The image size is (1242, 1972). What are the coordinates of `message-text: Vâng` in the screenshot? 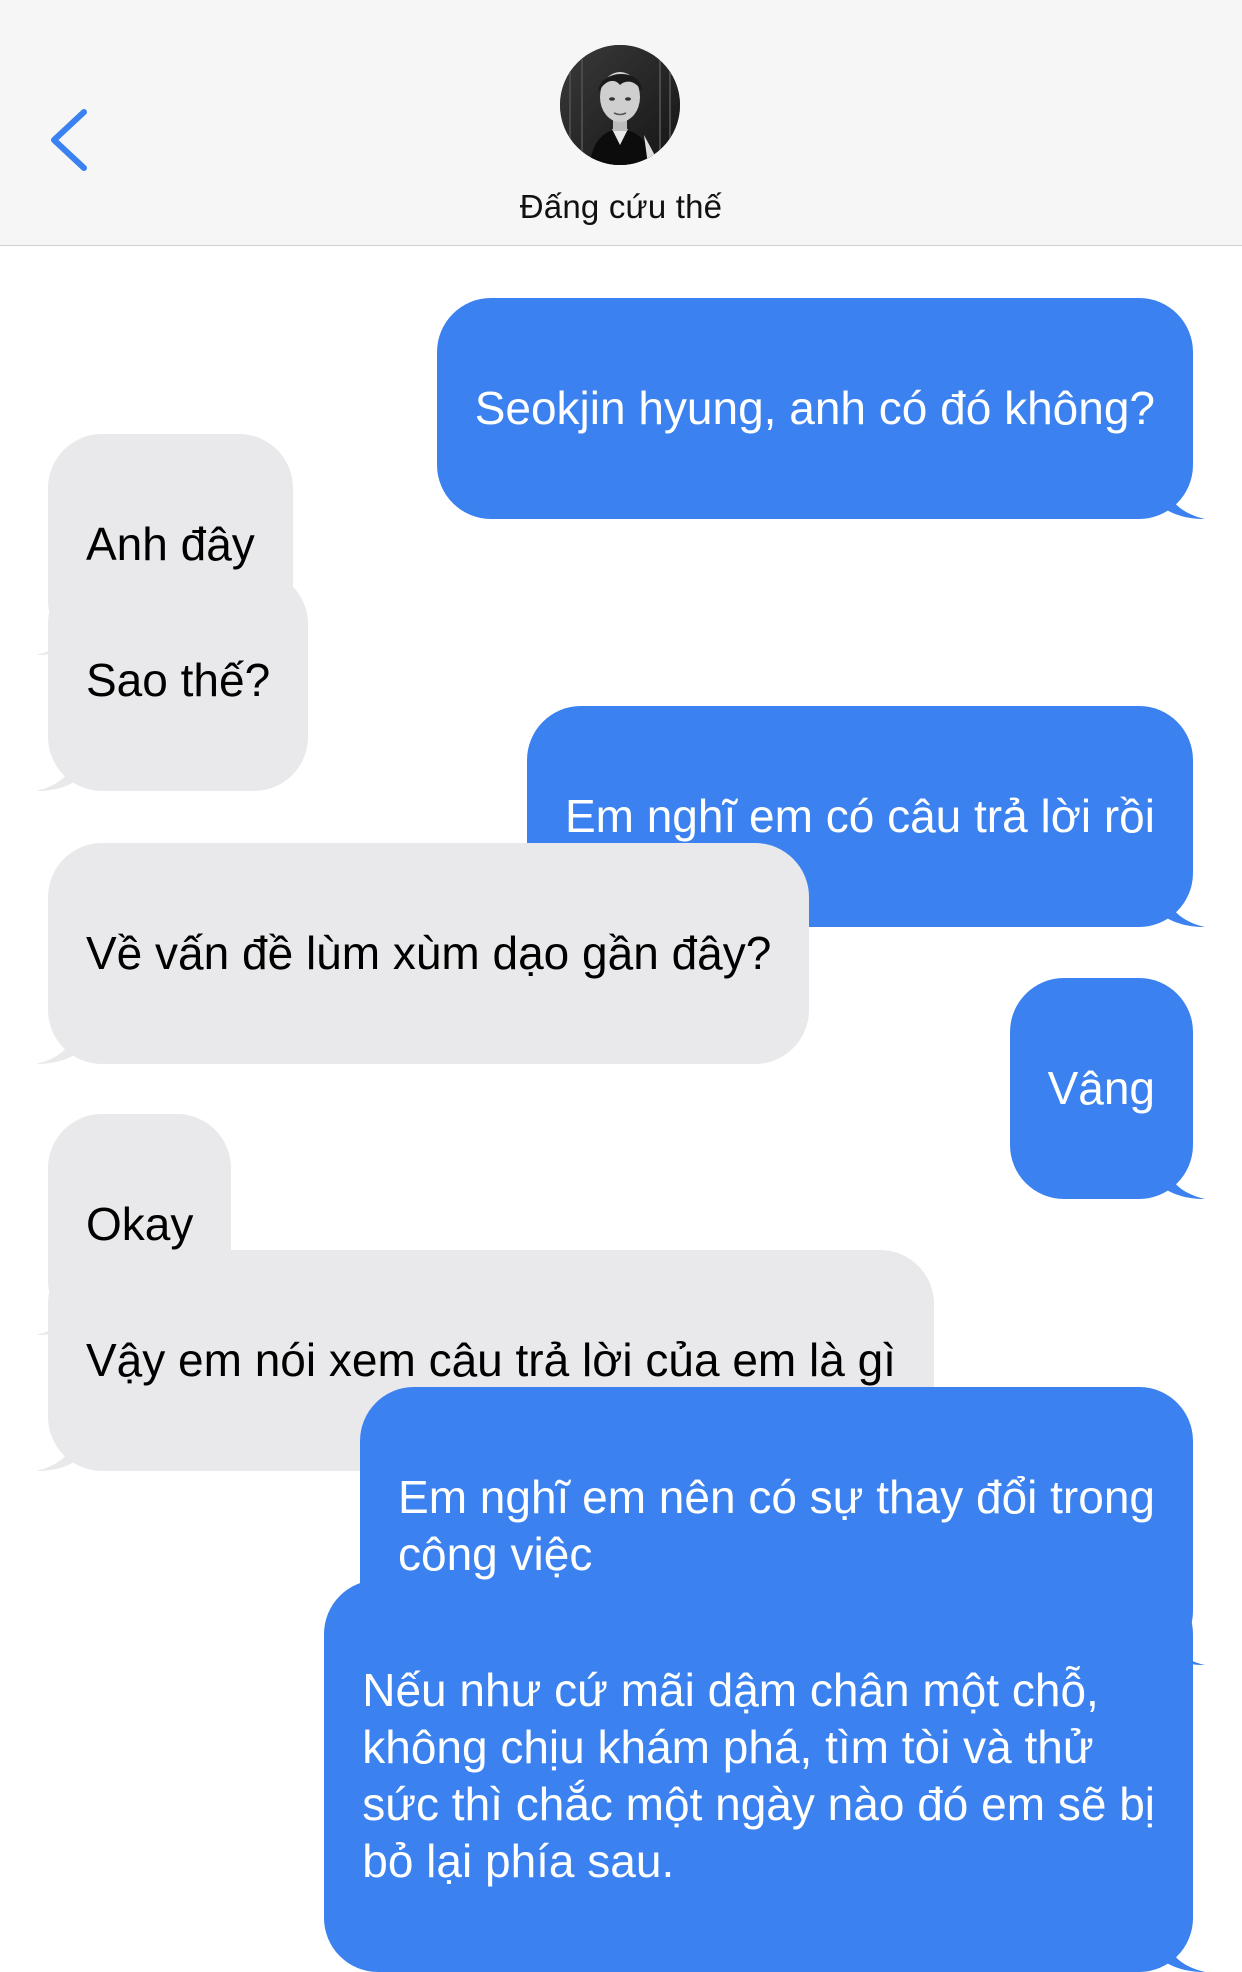 It's located at (1101, 1088).